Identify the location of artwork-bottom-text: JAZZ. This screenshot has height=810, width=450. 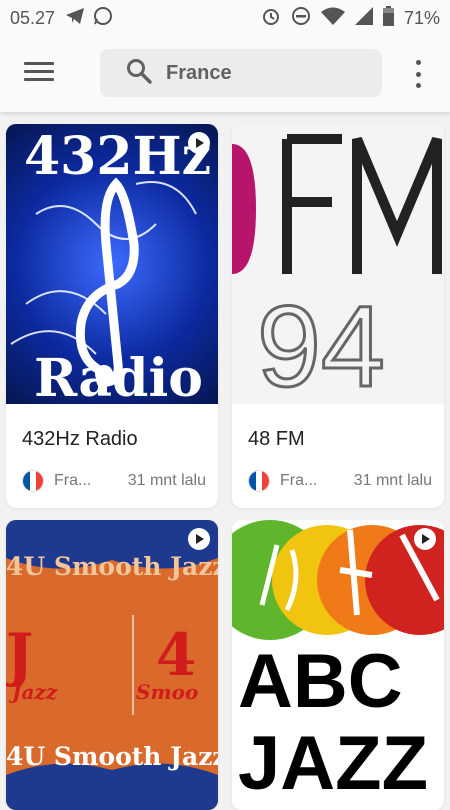
(333, 763).